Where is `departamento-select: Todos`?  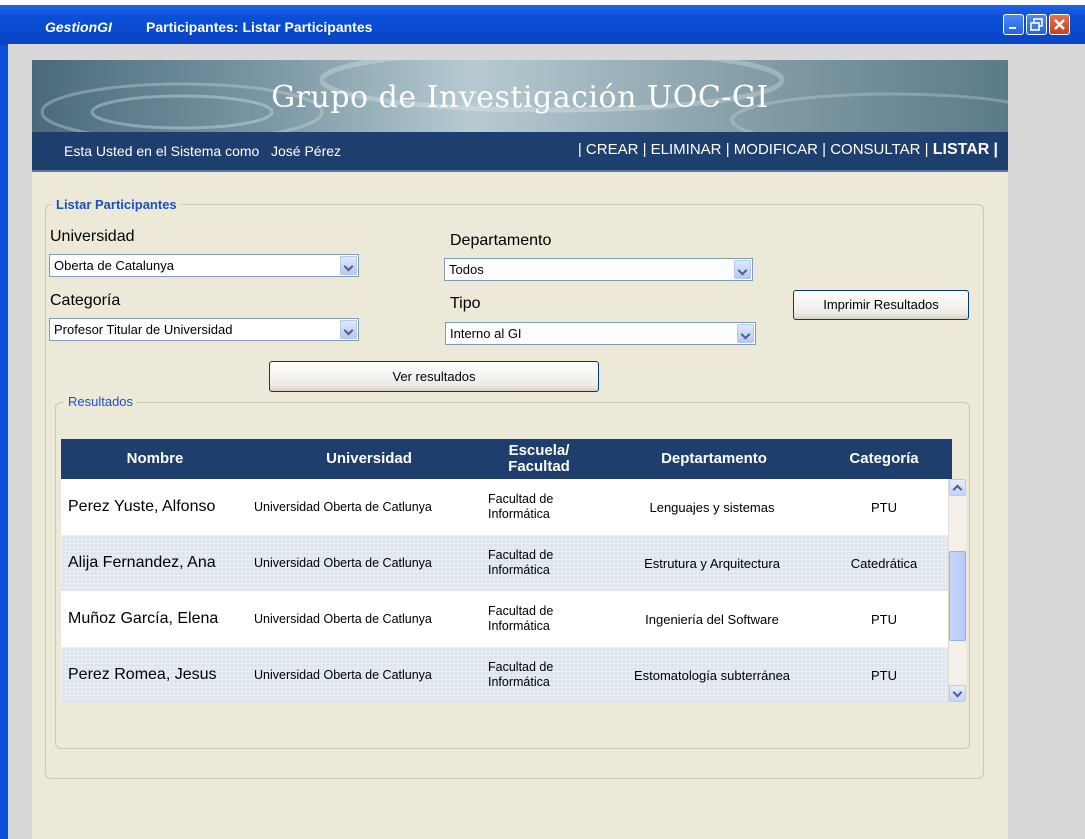
departamento-select: Todos is located at coordinates (598, 269).